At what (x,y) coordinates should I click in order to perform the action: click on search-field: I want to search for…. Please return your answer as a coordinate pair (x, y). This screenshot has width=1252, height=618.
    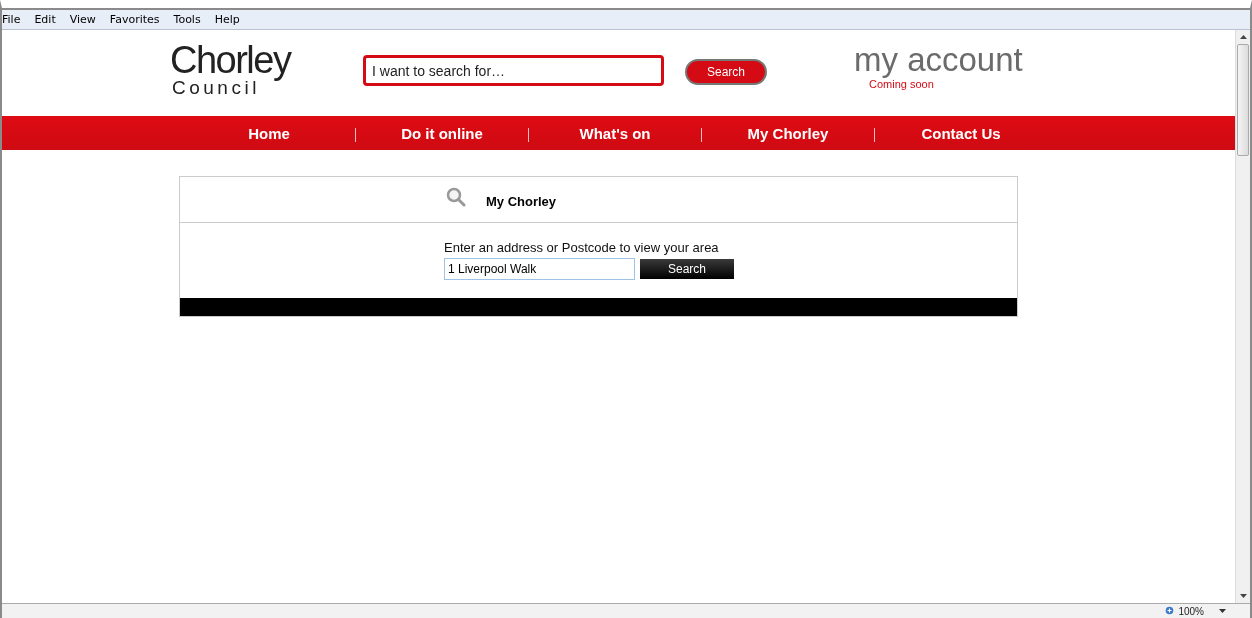
    Looking at the image, I should click on (513, 70).